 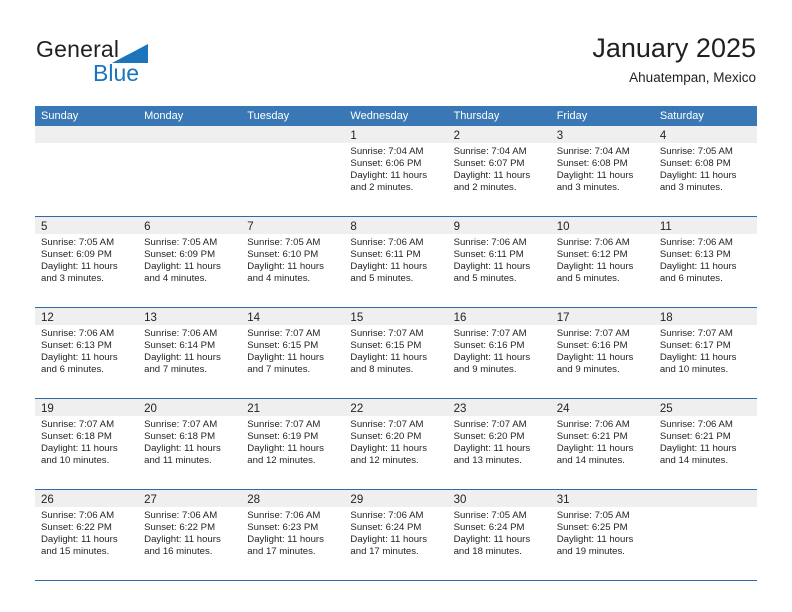 I want to click on sunset-text: Sunset: 6:17 PM, so click(x=695, y=346).